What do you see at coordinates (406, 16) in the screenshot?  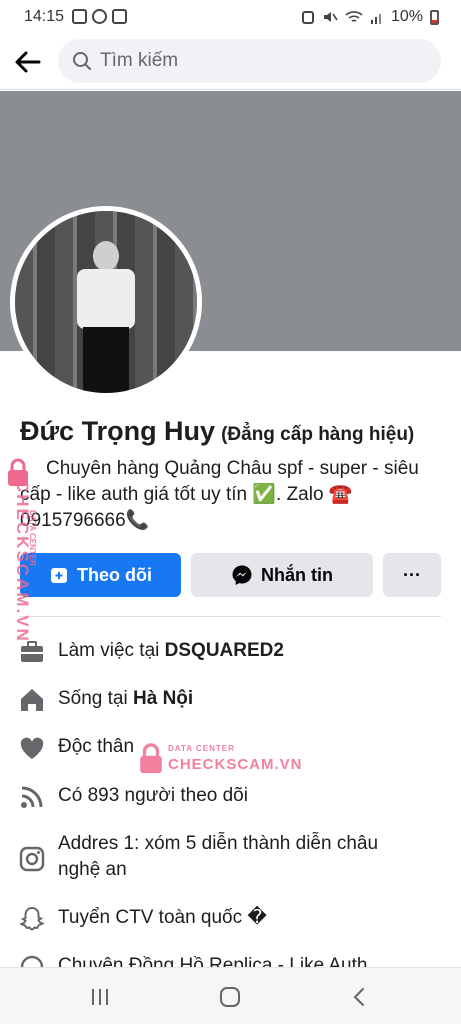 I see `battery-text: 10%` at bounding box center [406, 16].